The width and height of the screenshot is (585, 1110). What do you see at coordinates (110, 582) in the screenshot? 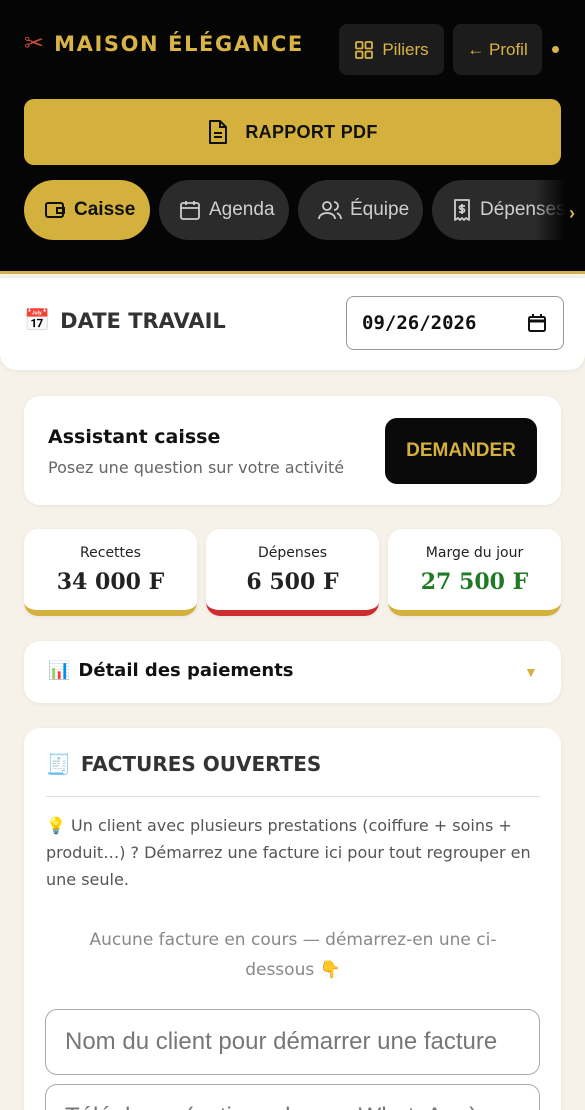
I see `stat-value: 34 000 F` at bounding box center [110, 582].